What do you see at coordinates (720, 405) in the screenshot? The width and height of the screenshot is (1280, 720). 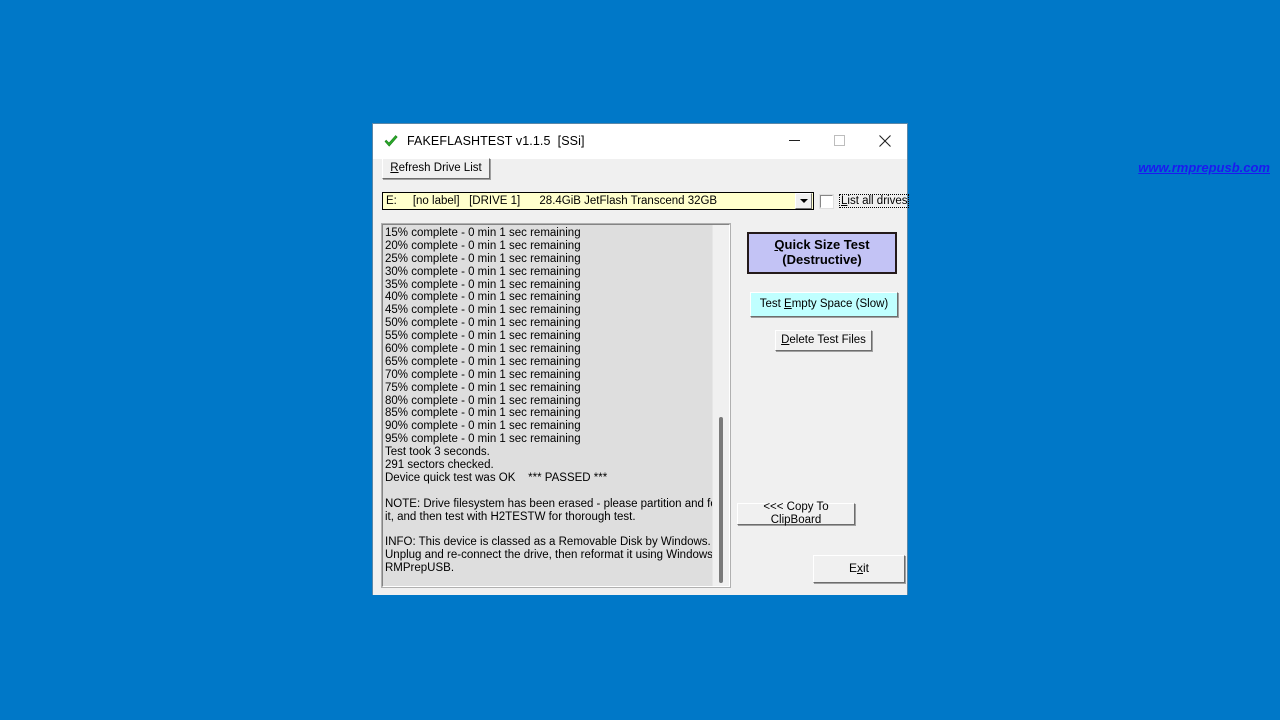 I see `log-vertical-scrollbar` at bounding box center [720, 405].